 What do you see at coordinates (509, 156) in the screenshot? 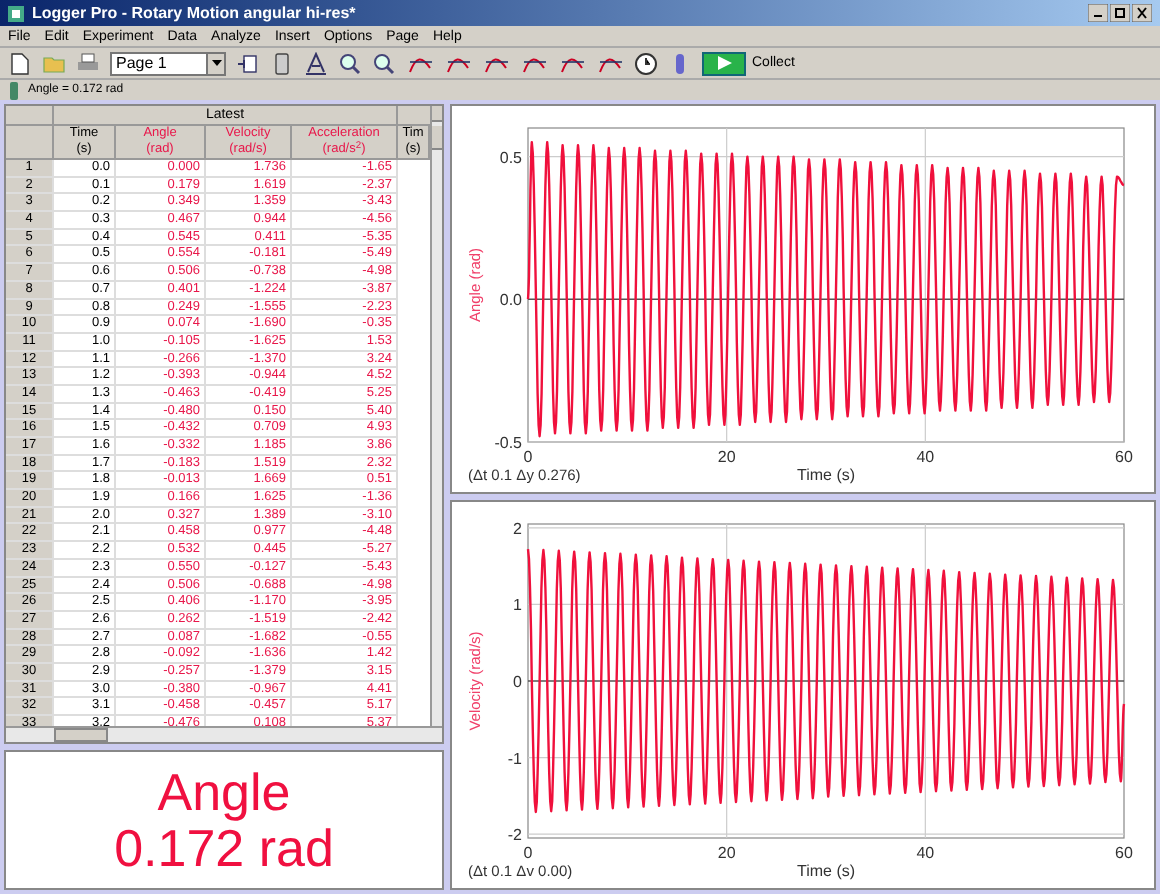
I see `y-tick-label: 0.5` at bounding box center [509, 156].